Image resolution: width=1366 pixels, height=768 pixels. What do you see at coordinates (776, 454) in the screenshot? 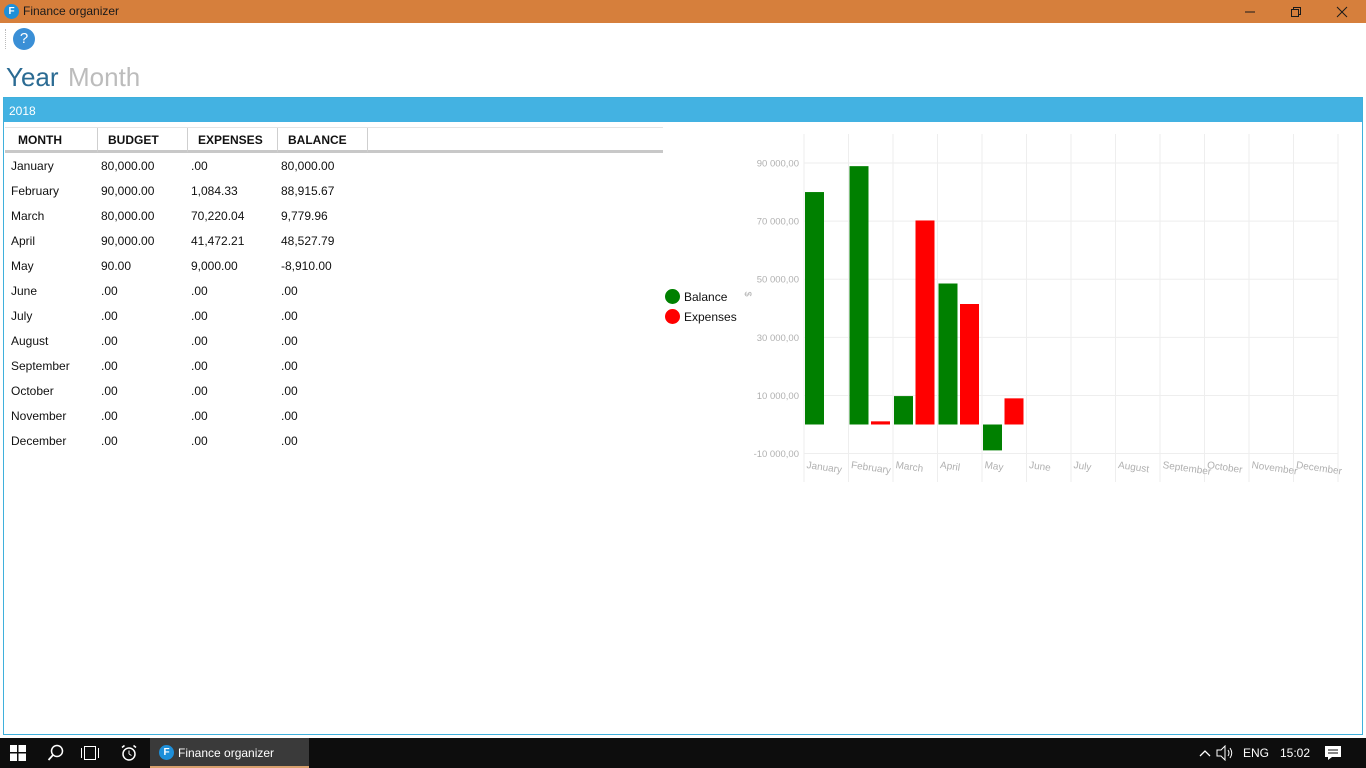
I see `y-tick-label: -10 000,00` at bounding box center [776, 454].